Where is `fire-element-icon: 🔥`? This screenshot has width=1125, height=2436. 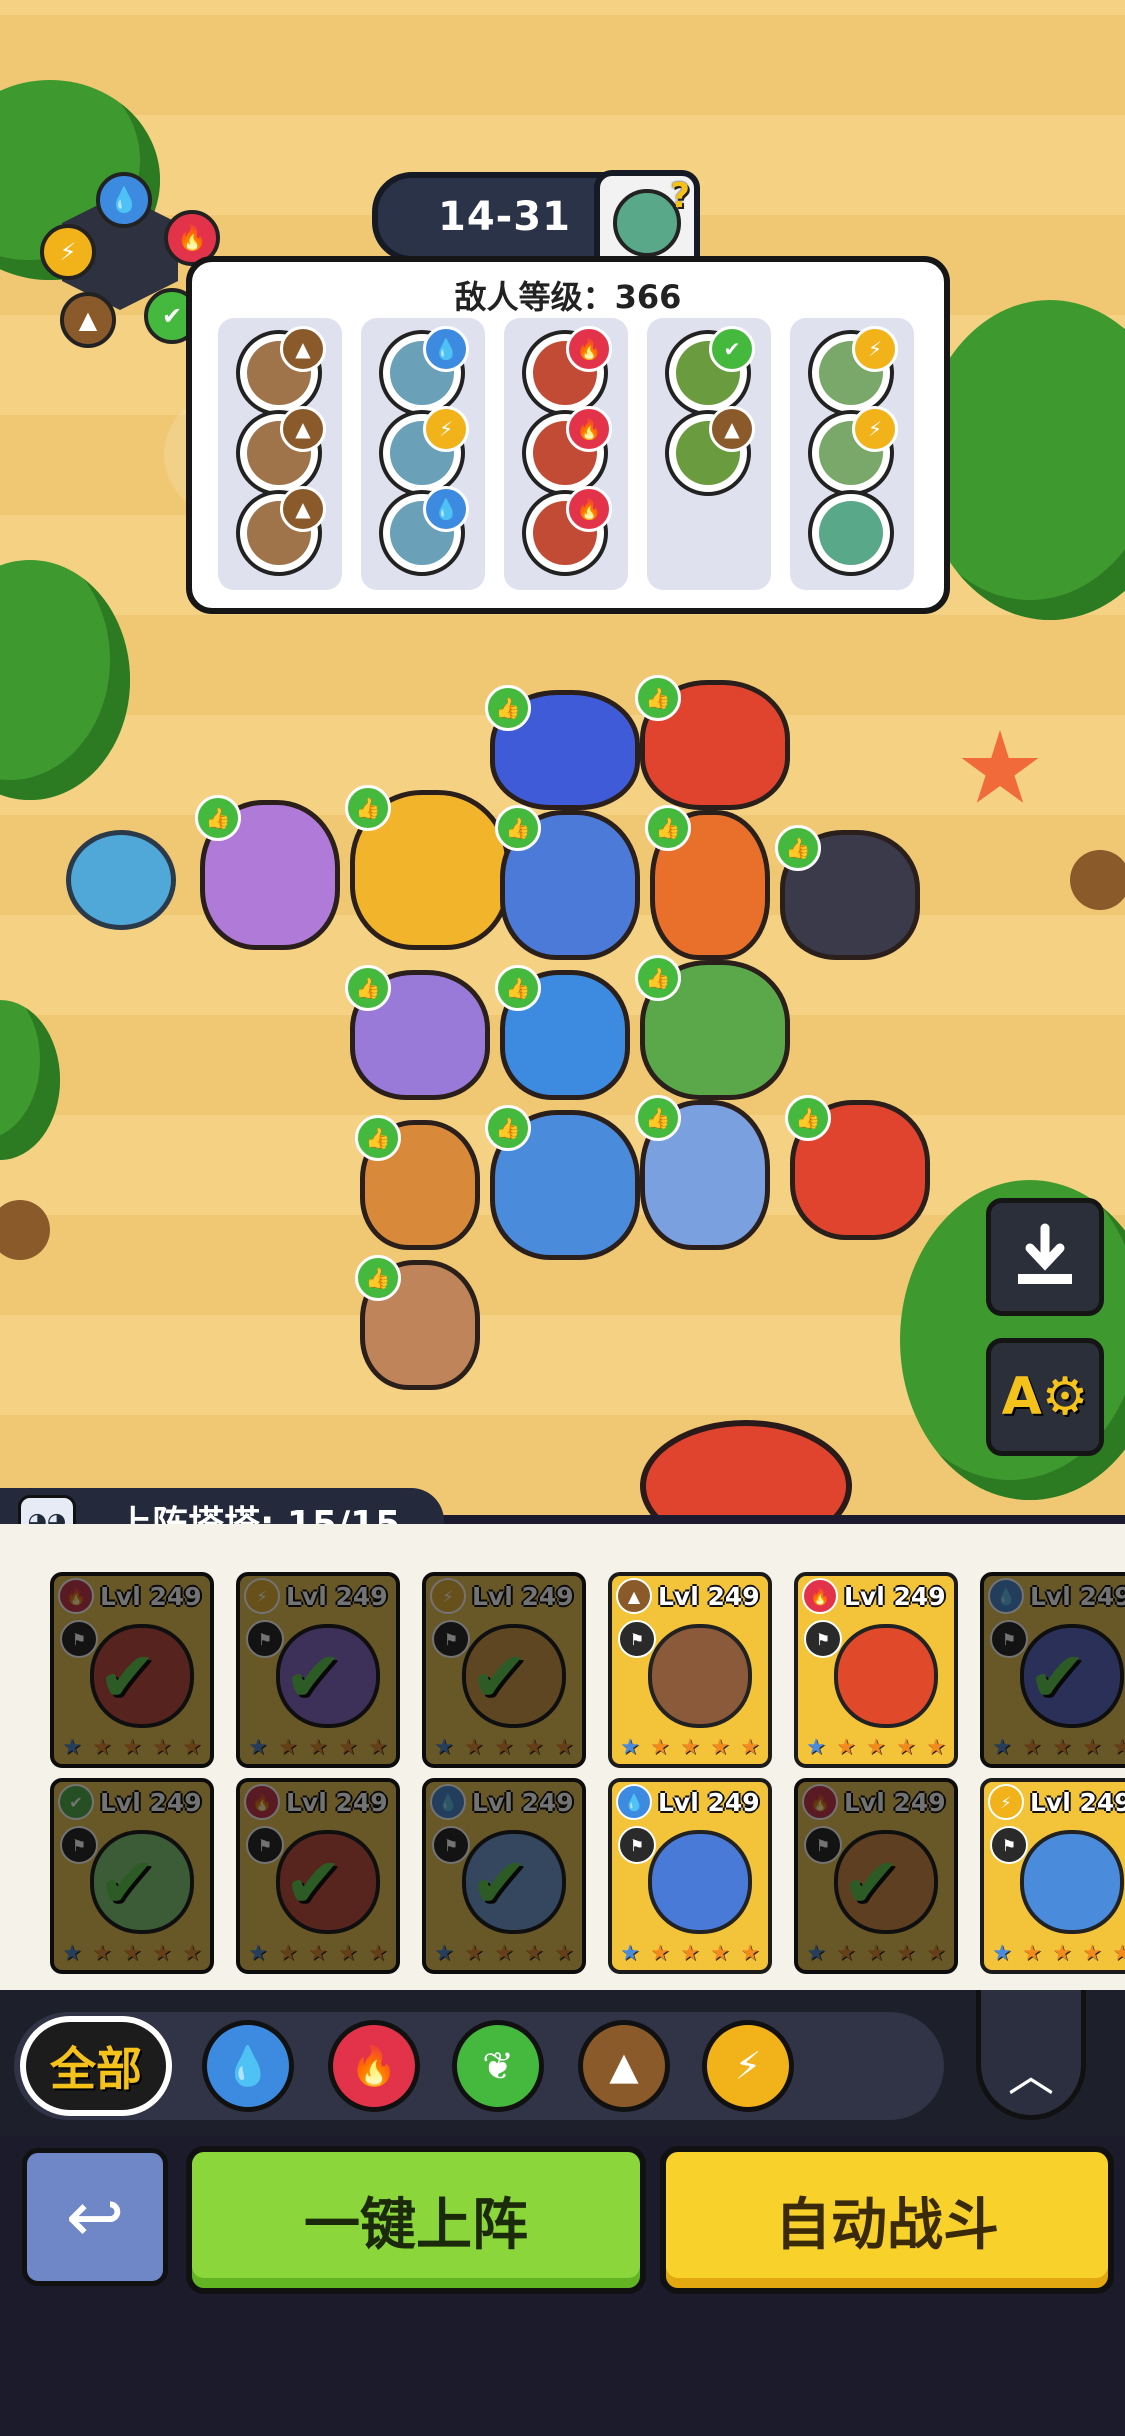 fire-element-icon: 🔥 is located at coordinates (589, 429).